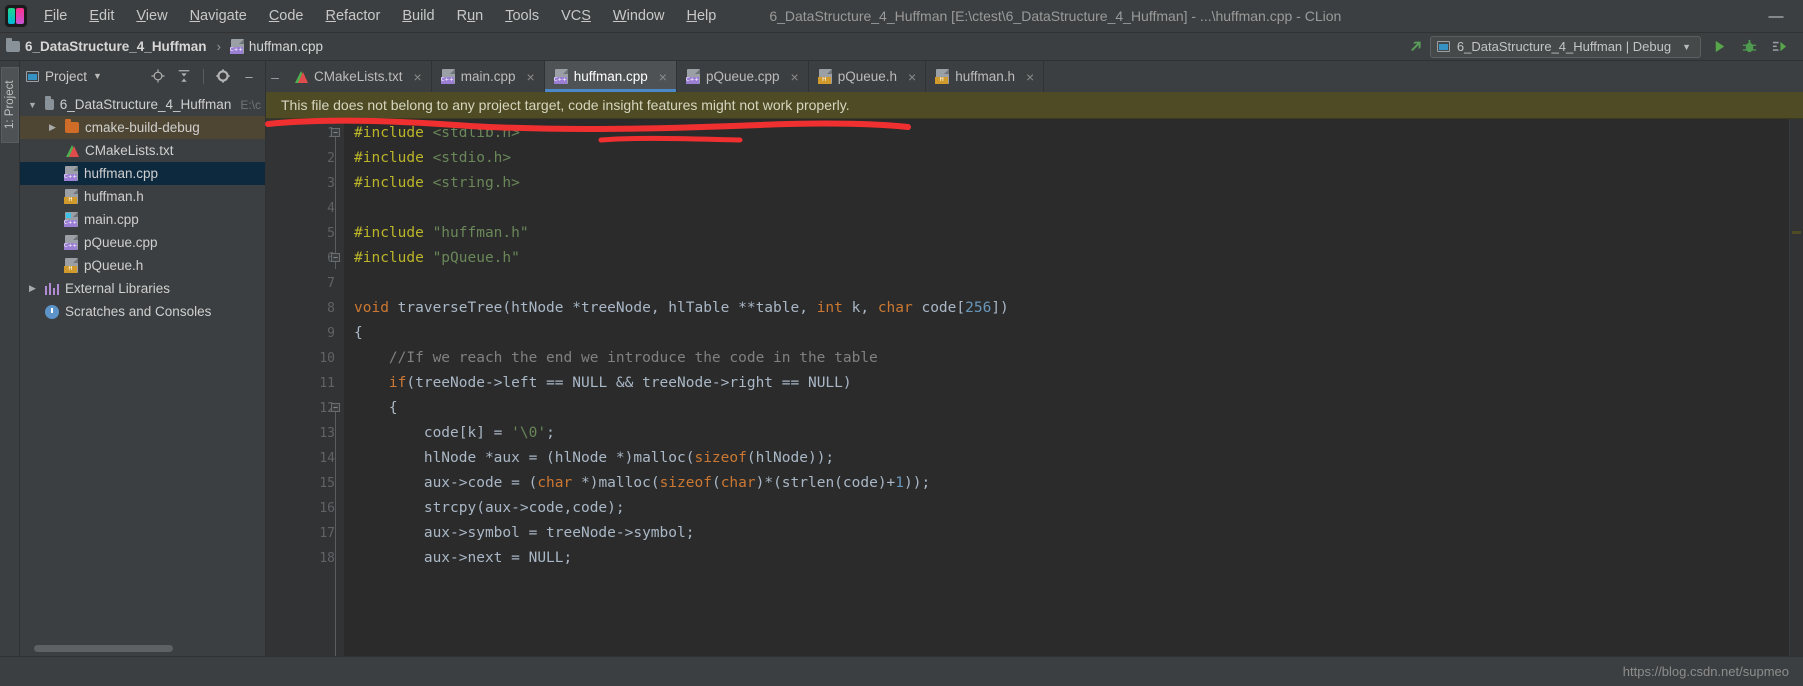  Describe the element at coordinates (286, 16) in the screenshot. I see `menu-item-code: Code` at that location.